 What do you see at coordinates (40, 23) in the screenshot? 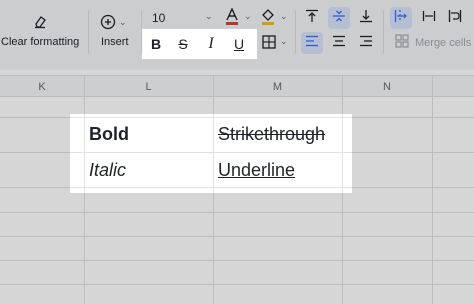
I see `eraser-icon` at bounding box center [40, 23].